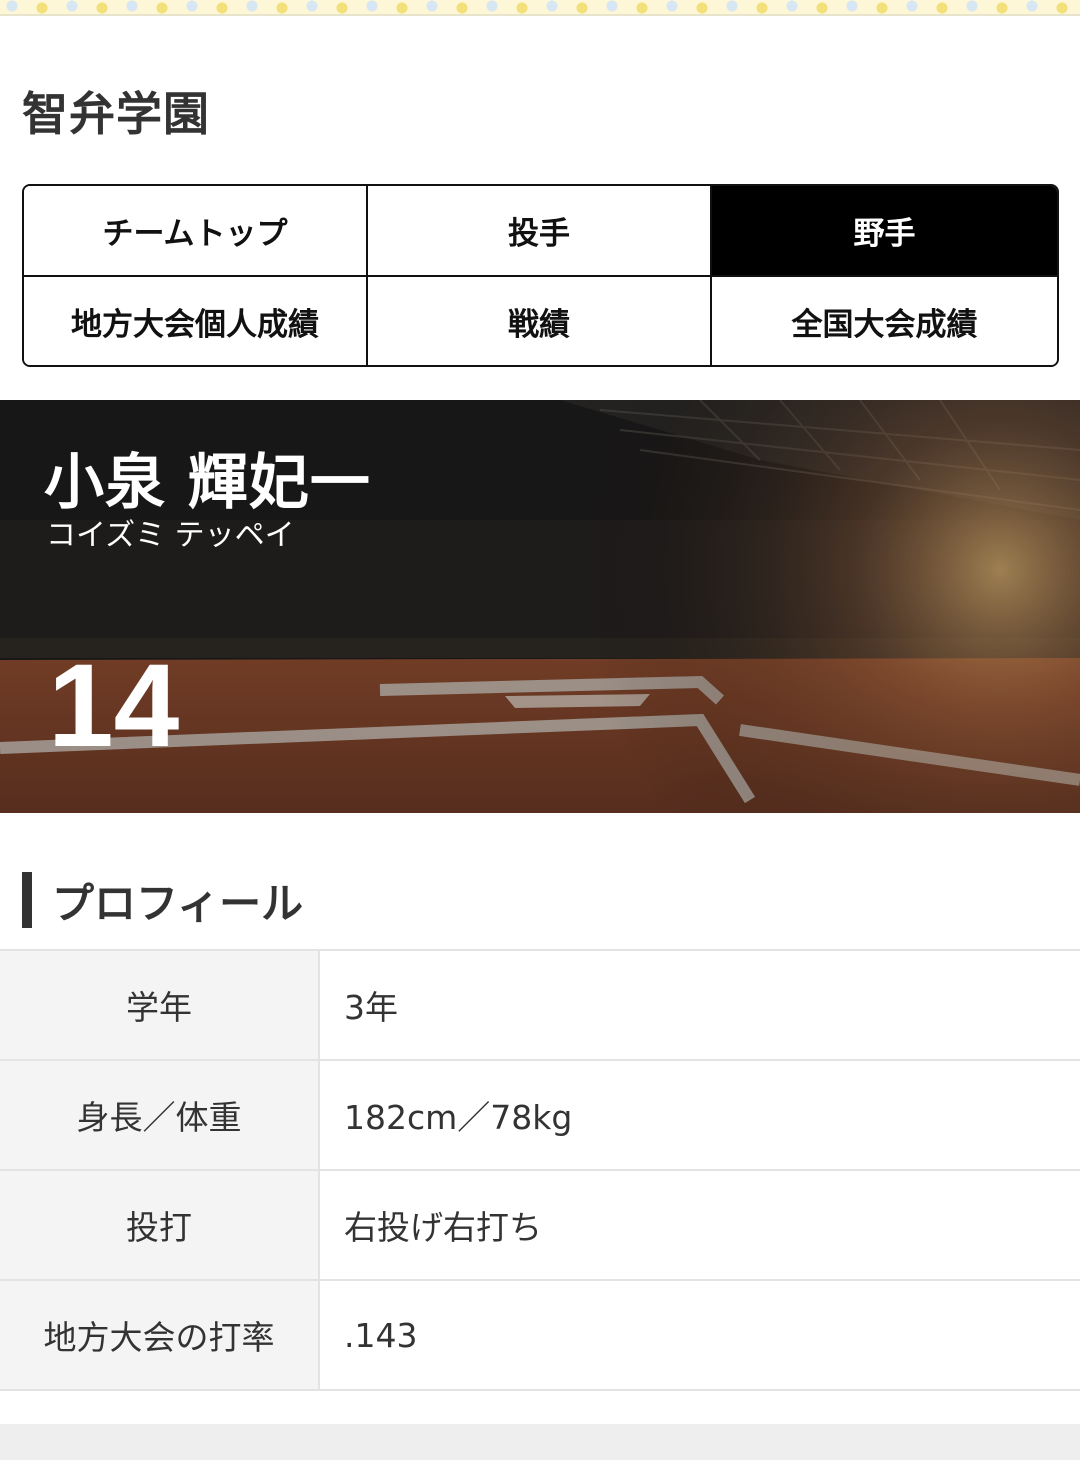  Describe the element at coordinates (160, 1005) in the screenshot. I see `profile-label-grade: 学年` at that location.